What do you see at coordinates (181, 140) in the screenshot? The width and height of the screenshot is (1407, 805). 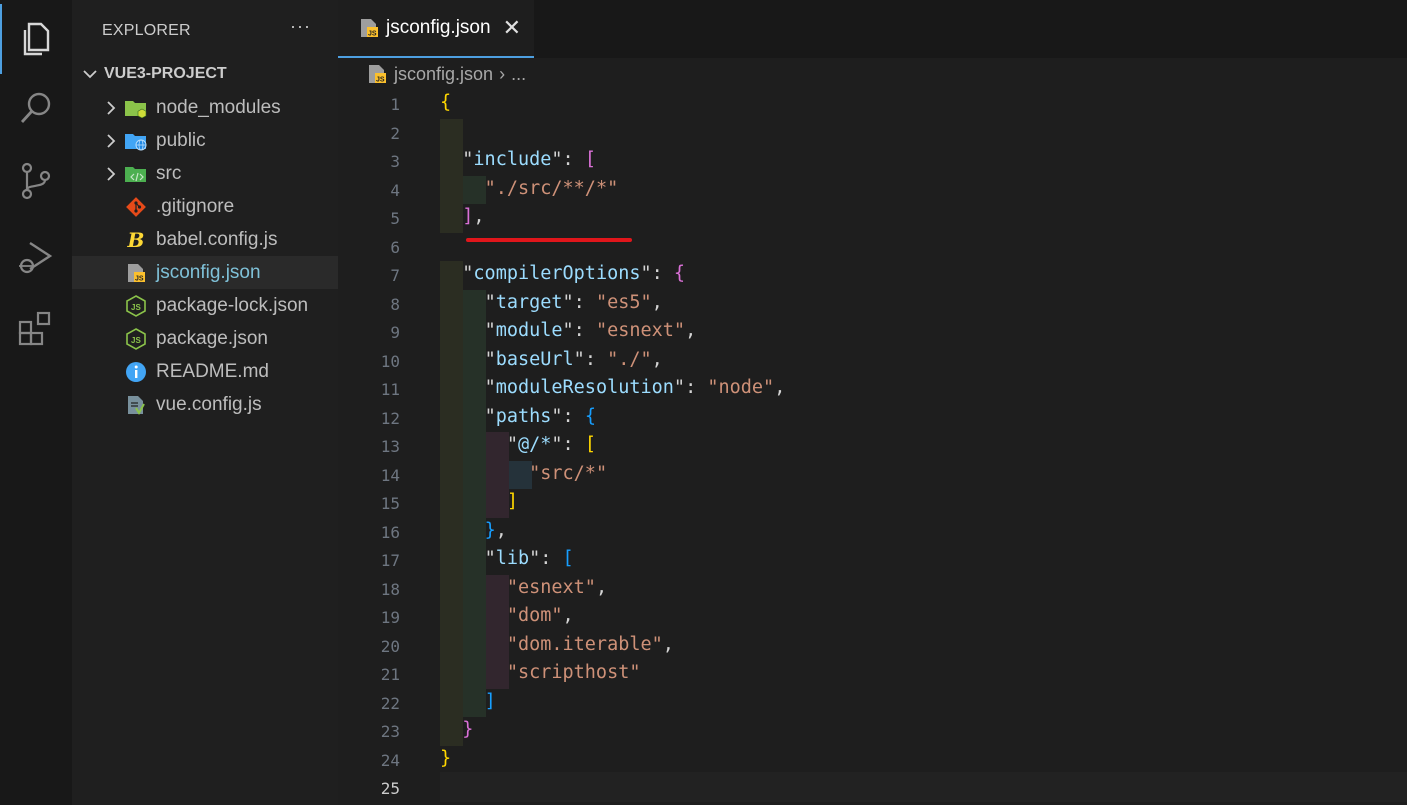 I see `tree-item-label: public` at bounding box center [181, 140].